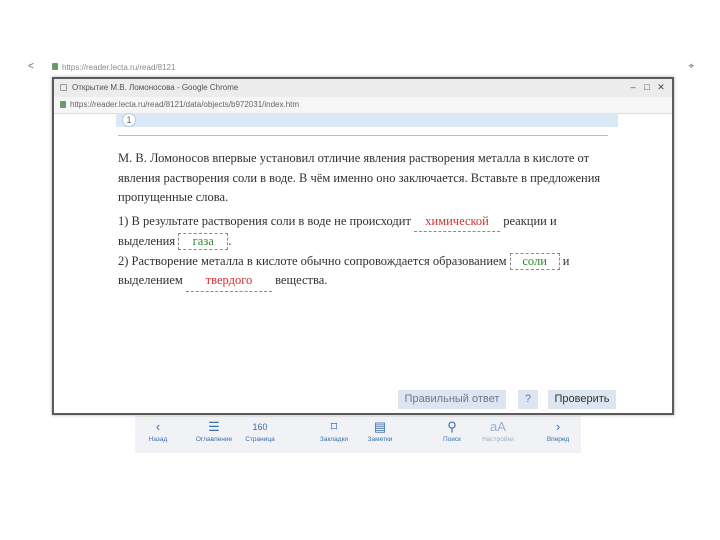 This screenshot has height=540, width=720. I want to click on pin-icon: ⌖, so click(691, 66).